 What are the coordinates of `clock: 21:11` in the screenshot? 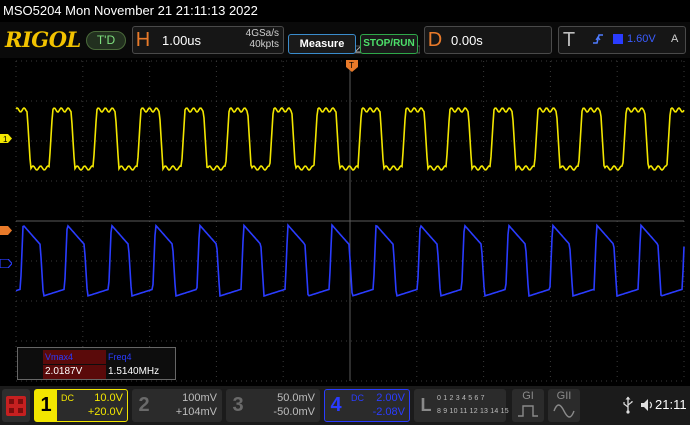 It's located at (671, 404).